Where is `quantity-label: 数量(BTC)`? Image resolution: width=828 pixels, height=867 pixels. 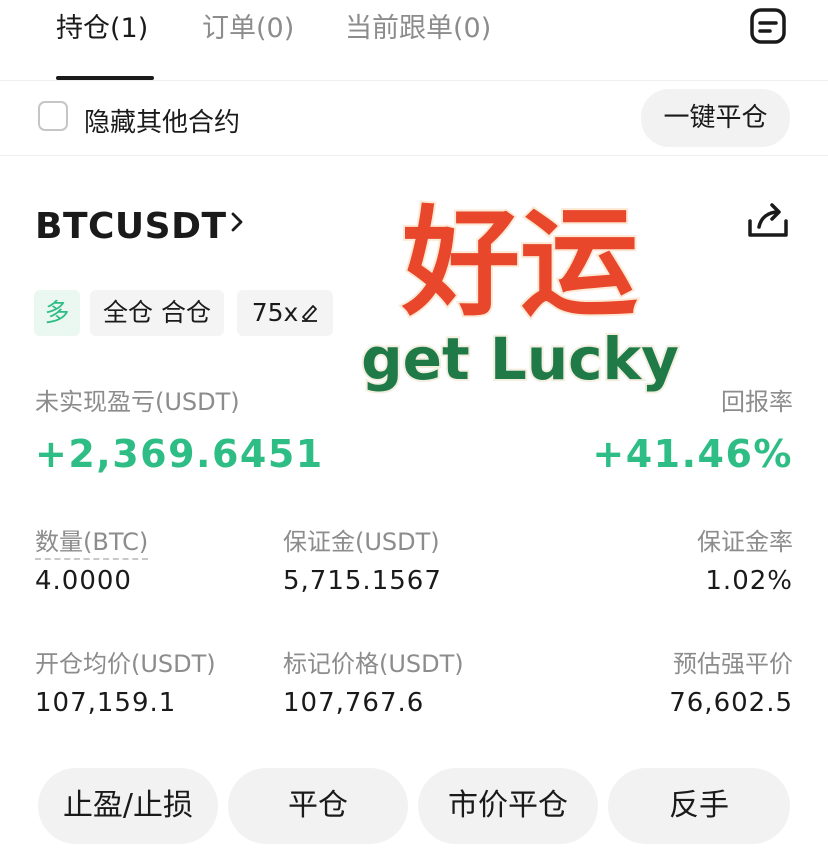 quantity-label: 数量(BTC) is located at coordinates (92, 541).